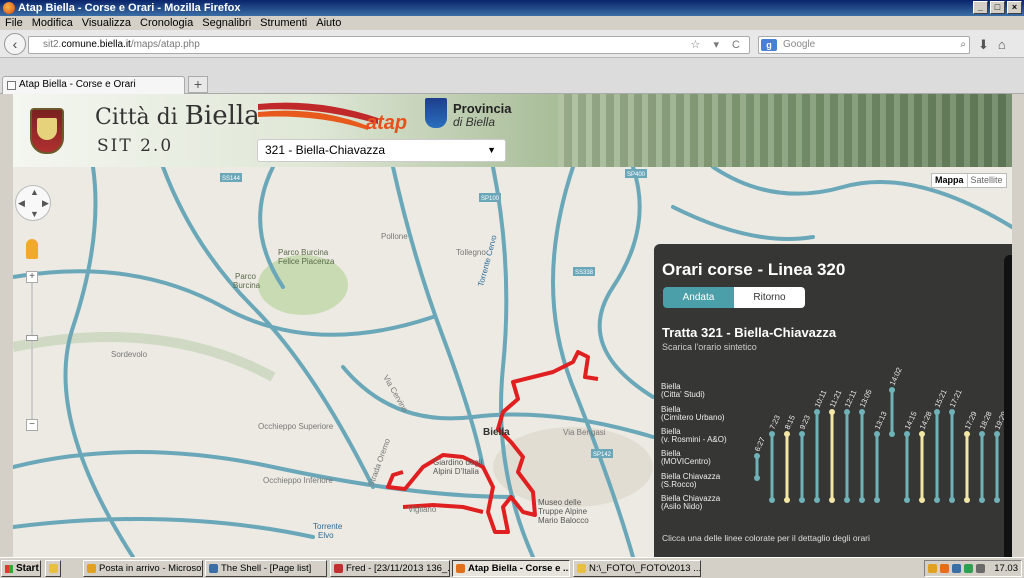 The width and height of the screenshot is (1024, 578). Describe the element at coordinates (33, 203) in the screenshot. I see `pan-control: ▲ ◀ ▶ ▼` at that location.